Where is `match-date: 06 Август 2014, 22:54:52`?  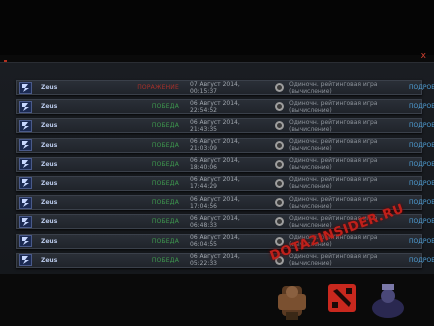 match-date: 06 Август 2014, 22:54:52 is located at coordinates (215, 106).